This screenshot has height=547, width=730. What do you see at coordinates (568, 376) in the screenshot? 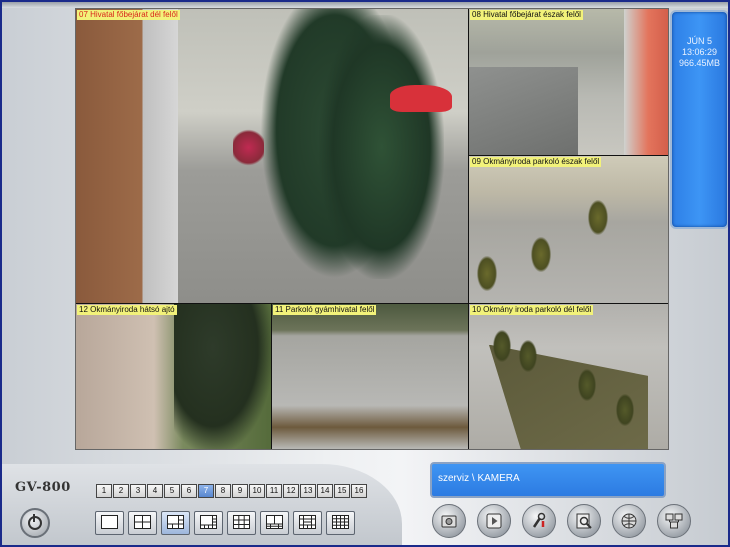
I see `camera-view-10: 10 Okmány iroda parkoló dél felől` at bounding box center [568, 376].